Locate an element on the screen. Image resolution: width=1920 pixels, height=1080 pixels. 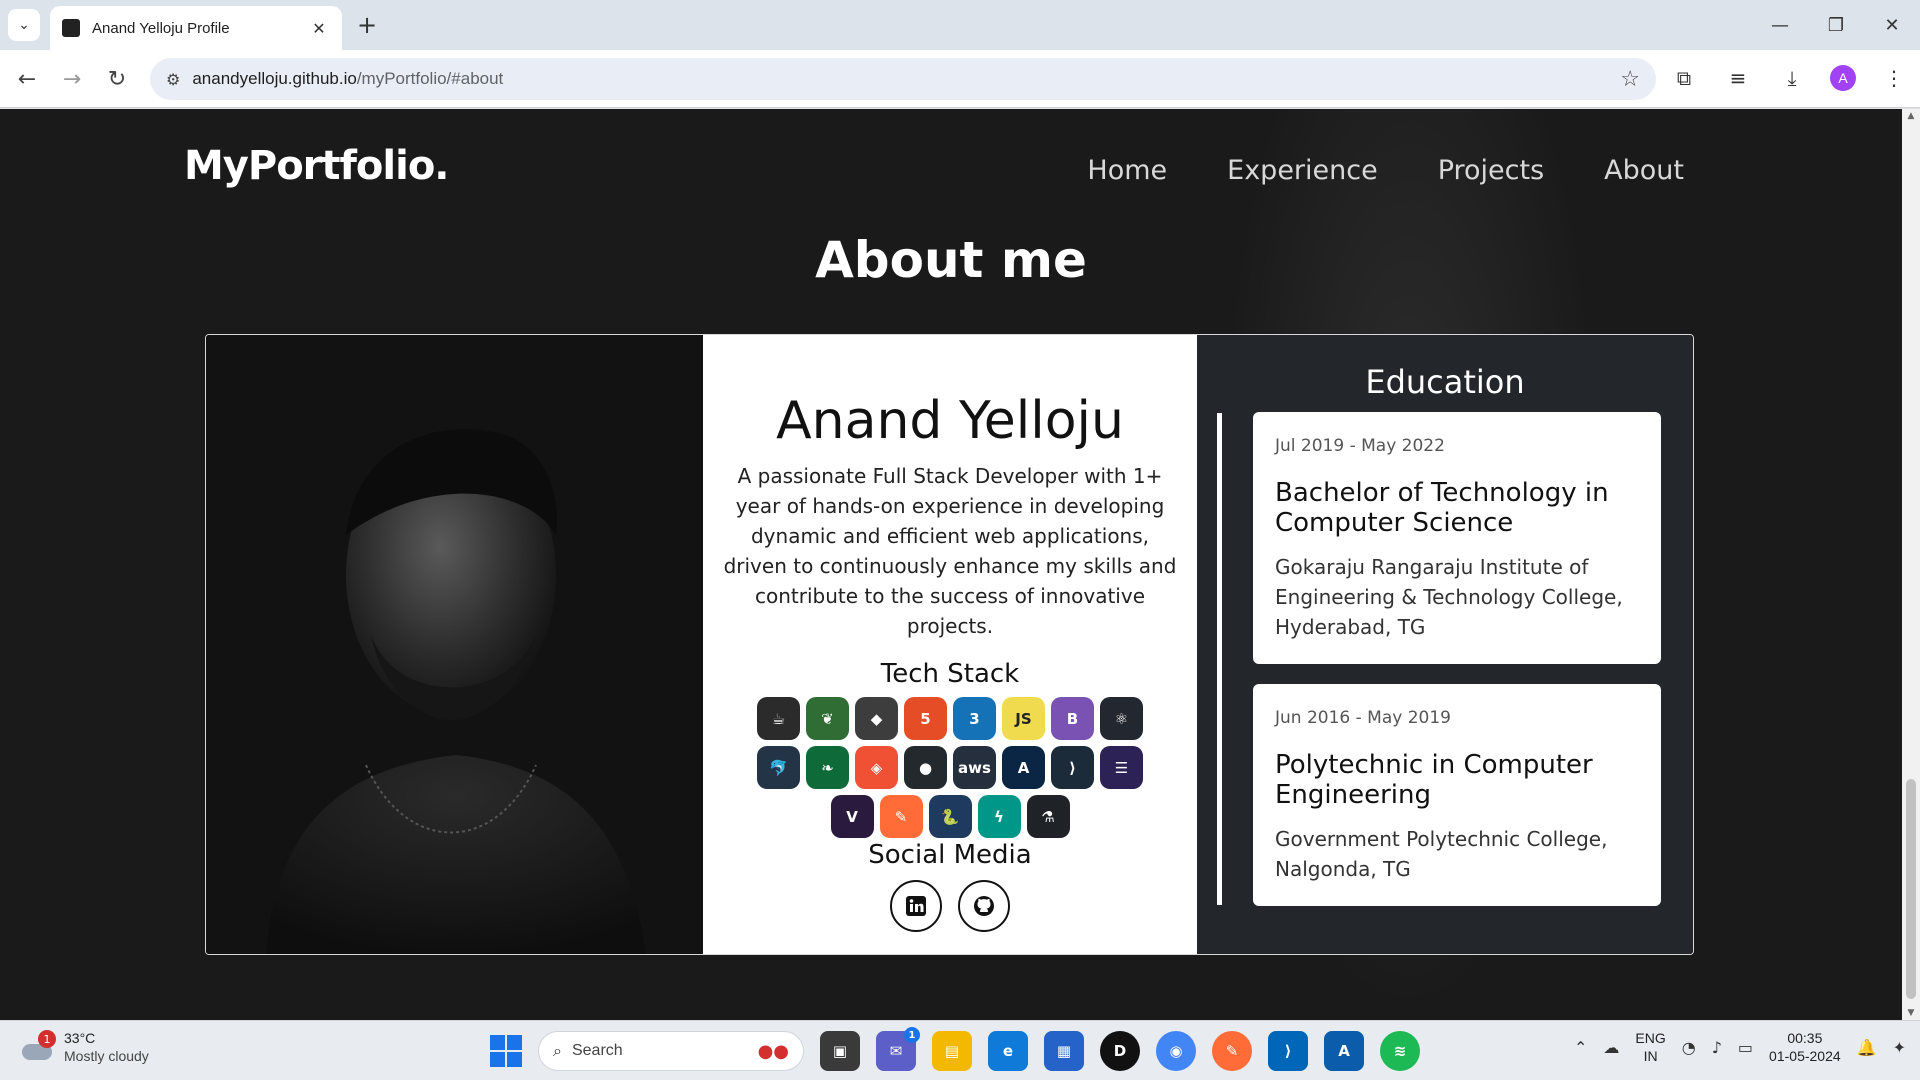
mysql-icon: 🐬 is located at coordinates (778, 767).